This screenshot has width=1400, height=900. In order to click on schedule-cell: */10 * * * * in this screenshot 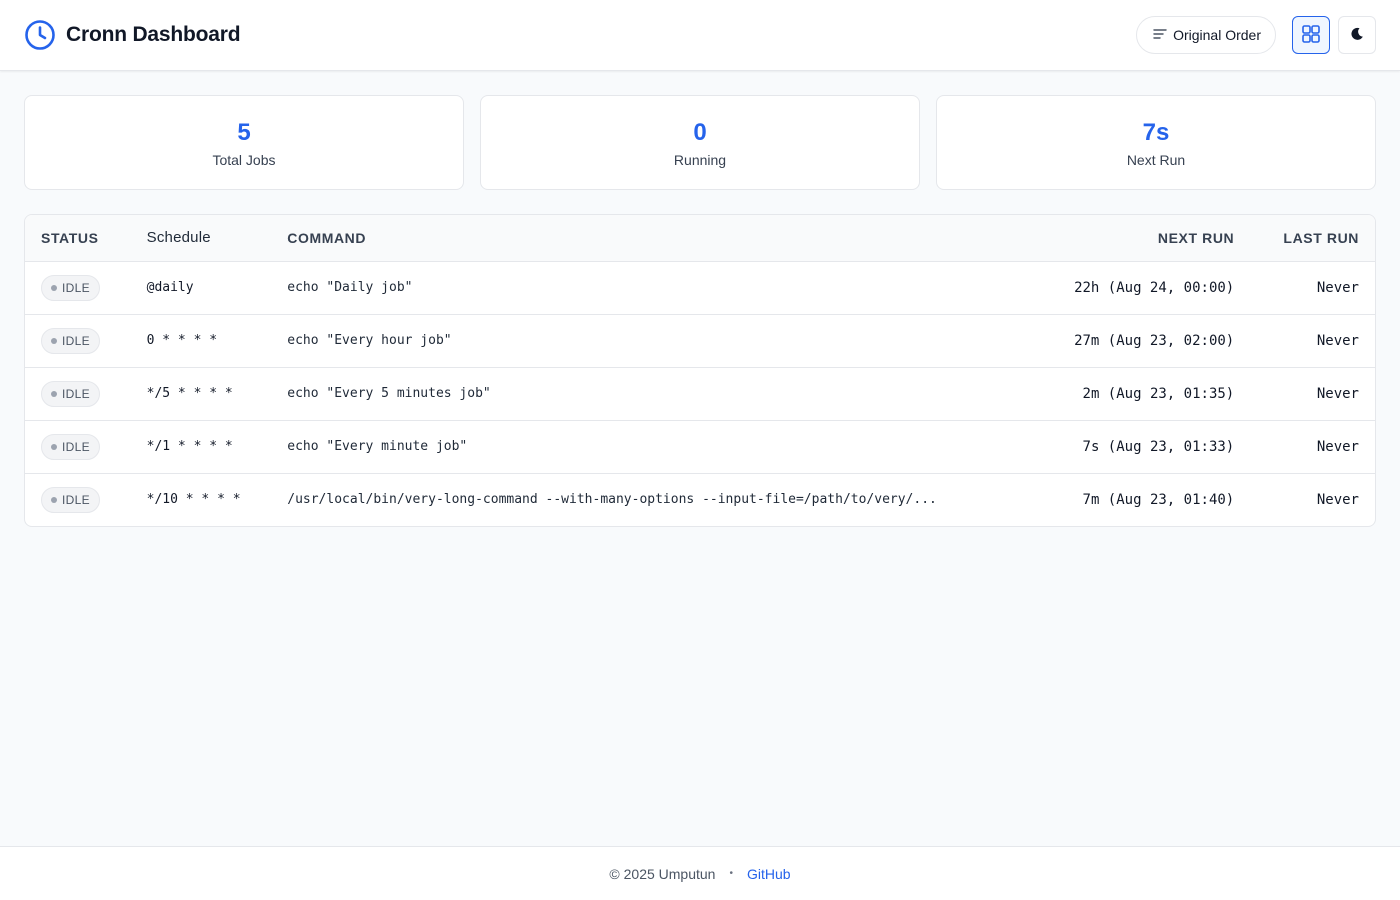, I will do `click(193, 500)`.